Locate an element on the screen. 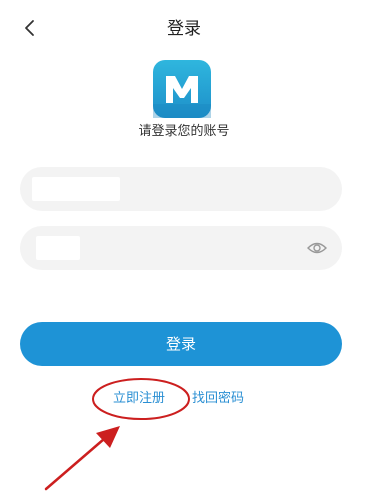 The width and height of the screenshot is (368, 497). account-input-value is located at coordinates (76, 189).